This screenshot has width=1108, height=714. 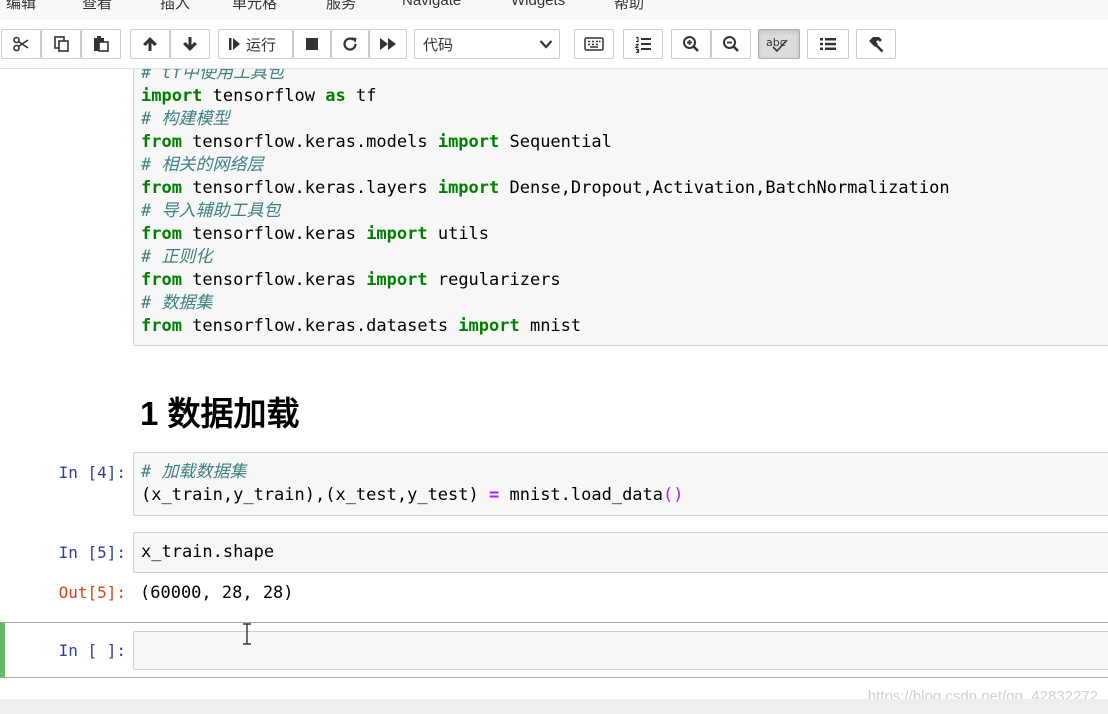 I want to click on fast-forward-icon, so click(x=388, y=44).